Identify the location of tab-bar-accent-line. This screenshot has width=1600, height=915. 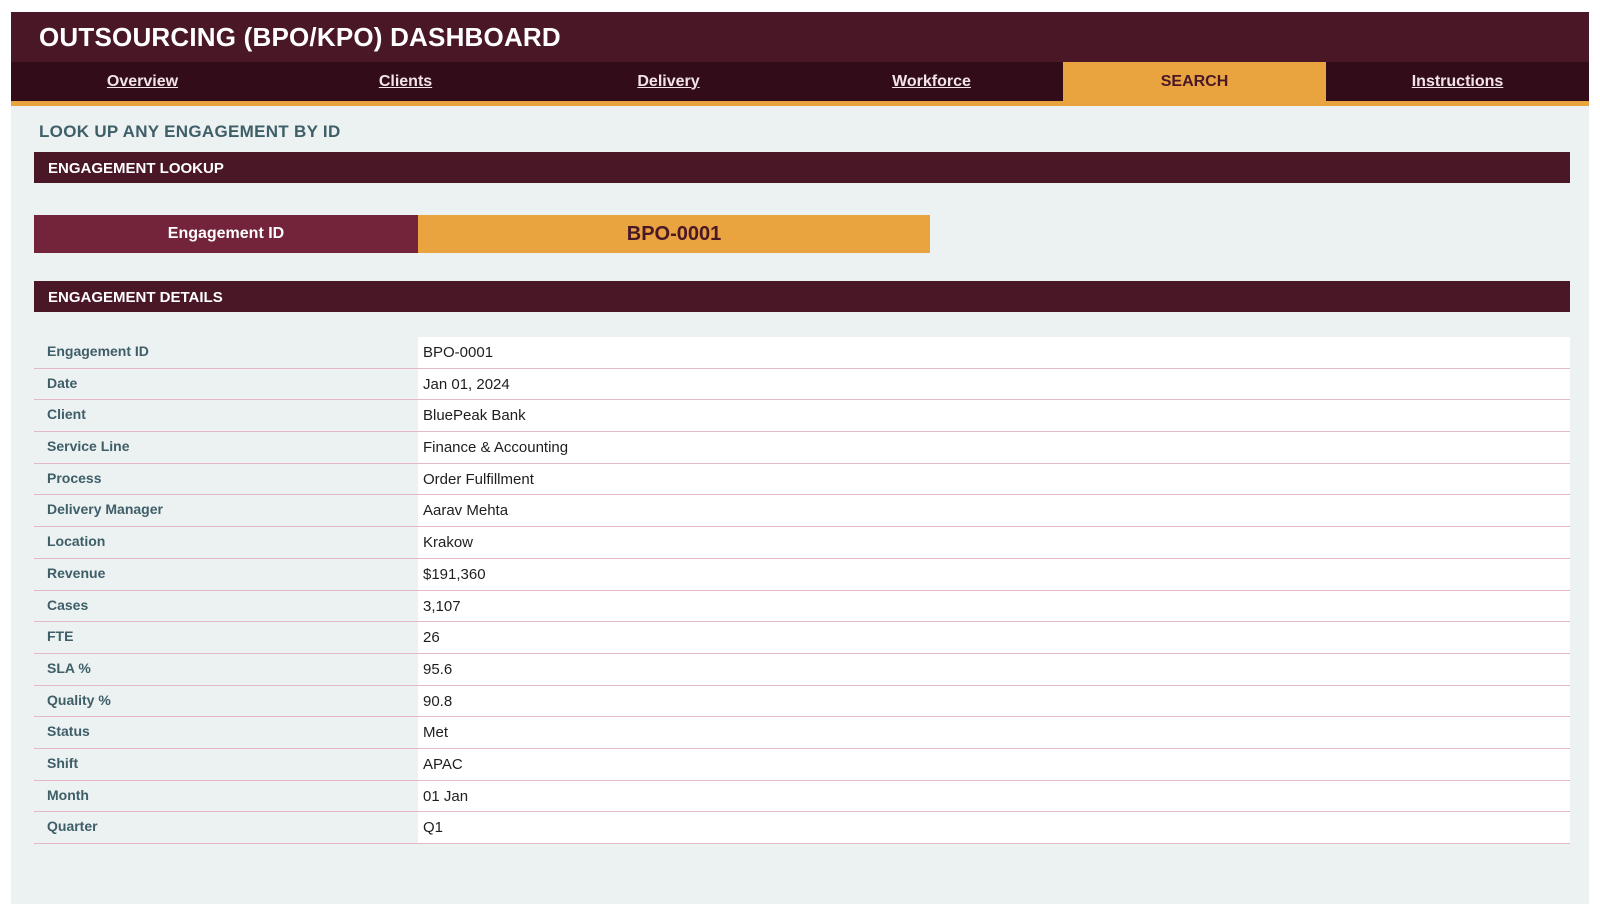
(800, 103).